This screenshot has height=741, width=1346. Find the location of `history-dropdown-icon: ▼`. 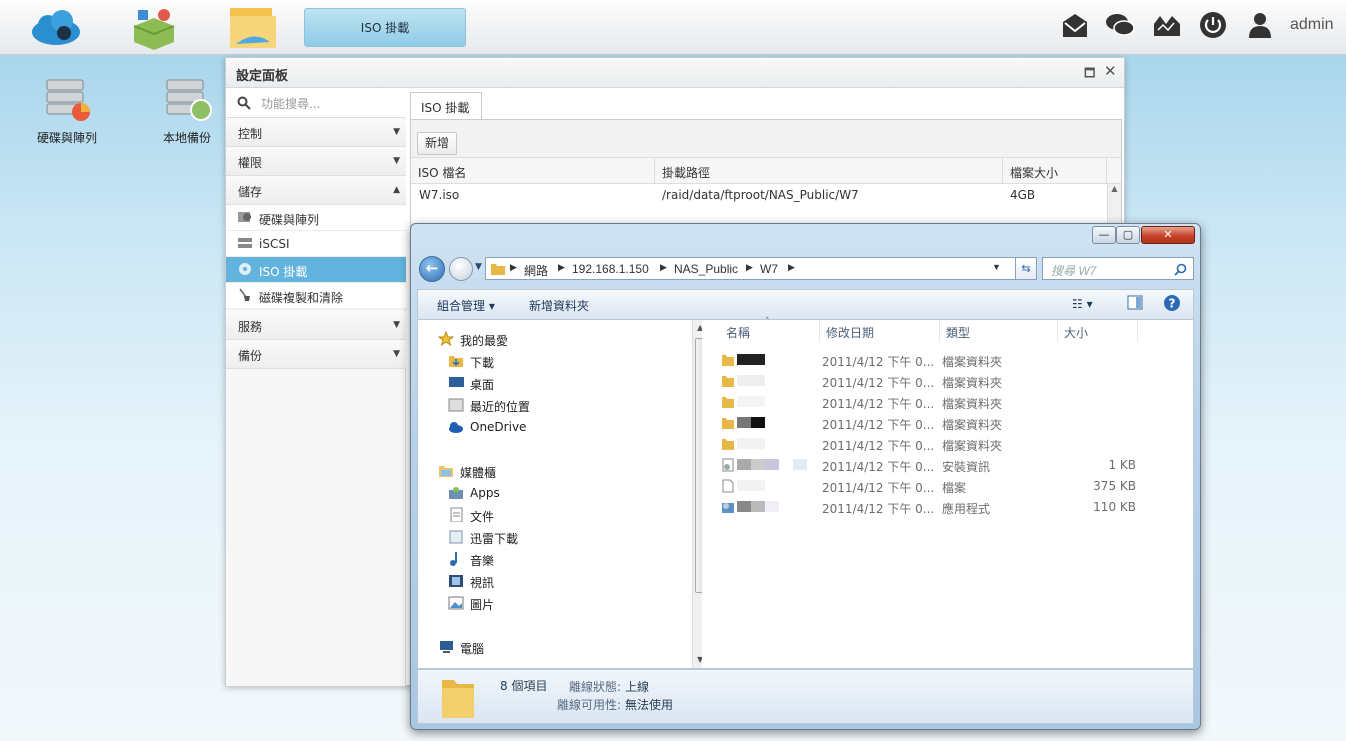

history-dropdown-icon: ▼ is located at coordinates (478, 267).